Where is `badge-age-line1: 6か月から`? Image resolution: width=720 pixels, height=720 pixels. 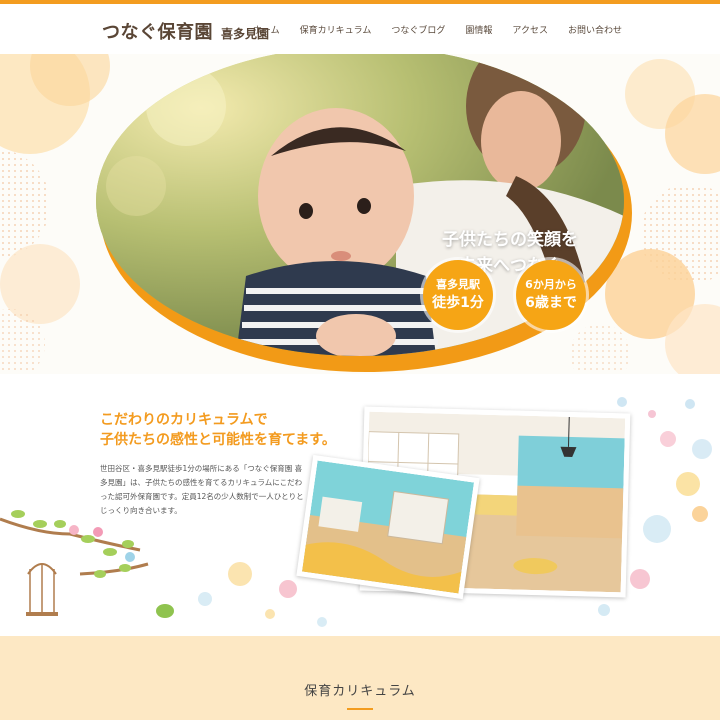 badge-age-line1: 6か月から is located at coordinates (551, 284).